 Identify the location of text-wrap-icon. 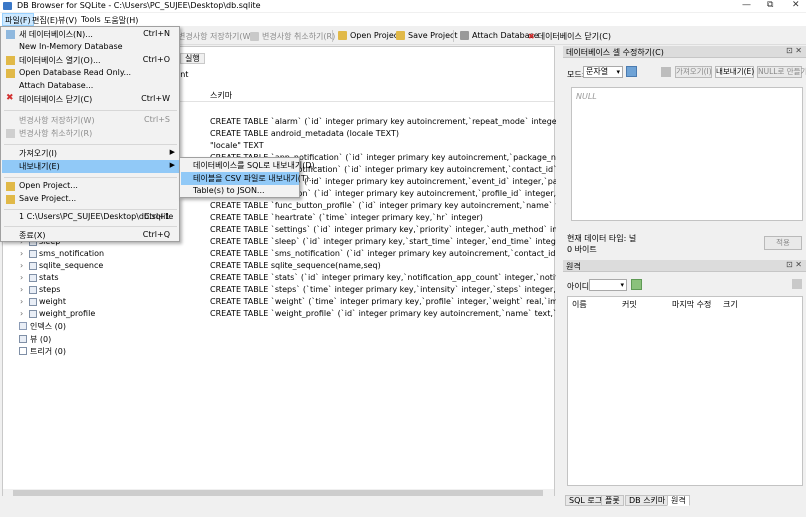
(666, 72).